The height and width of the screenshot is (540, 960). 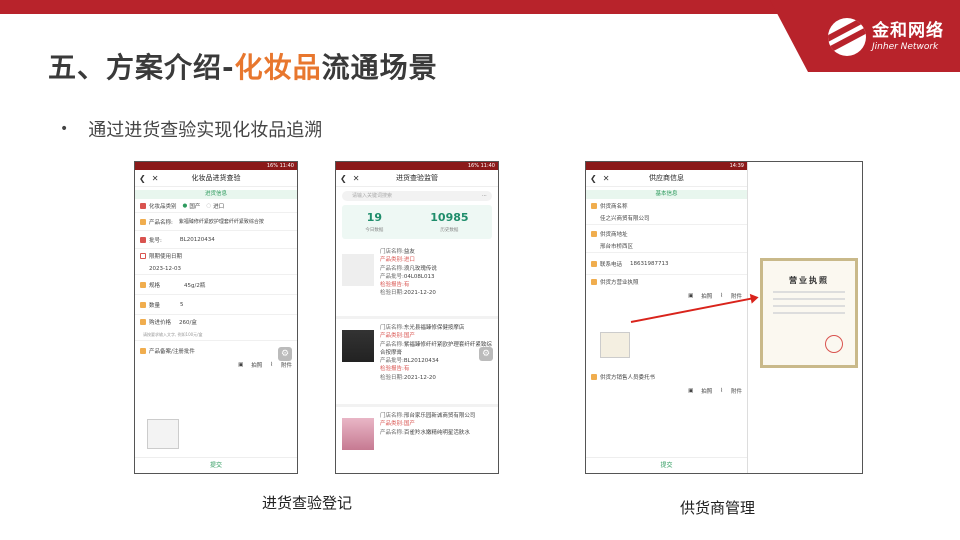 What do you see at coordinates (216, 285) in the screenshot?
I see `spec-row: 规格 45g/2瓶` at bounding box center [216, 285].